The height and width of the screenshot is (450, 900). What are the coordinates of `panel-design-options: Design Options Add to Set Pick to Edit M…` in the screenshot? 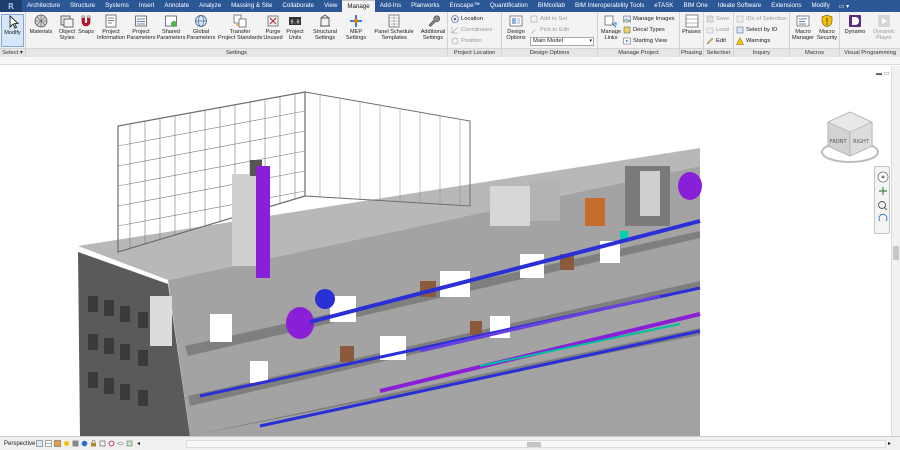 It's located at (550, 34).